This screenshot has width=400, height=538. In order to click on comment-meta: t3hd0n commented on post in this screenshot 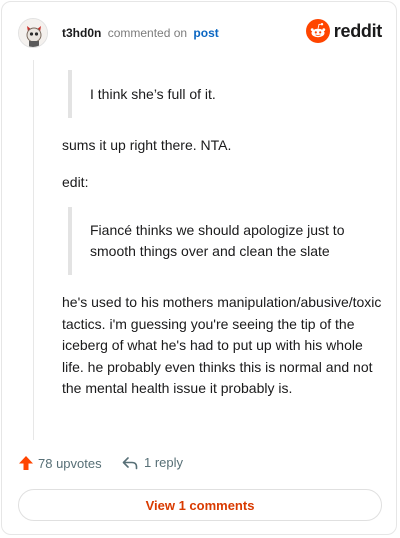, I will do `click(140, 33)`.